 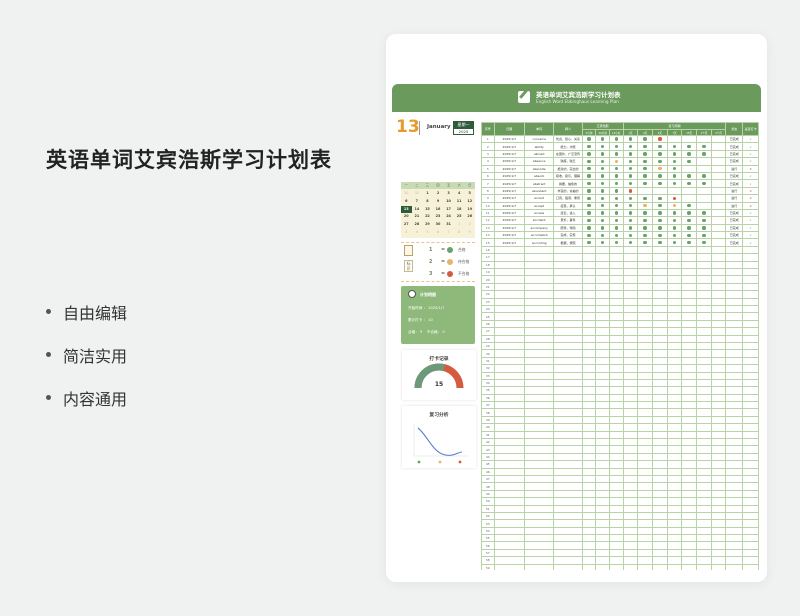 What do you see at coordinates (427, 217) in the screenshot?
I see `calendar-day: 22` at bounding box center [427, 217].